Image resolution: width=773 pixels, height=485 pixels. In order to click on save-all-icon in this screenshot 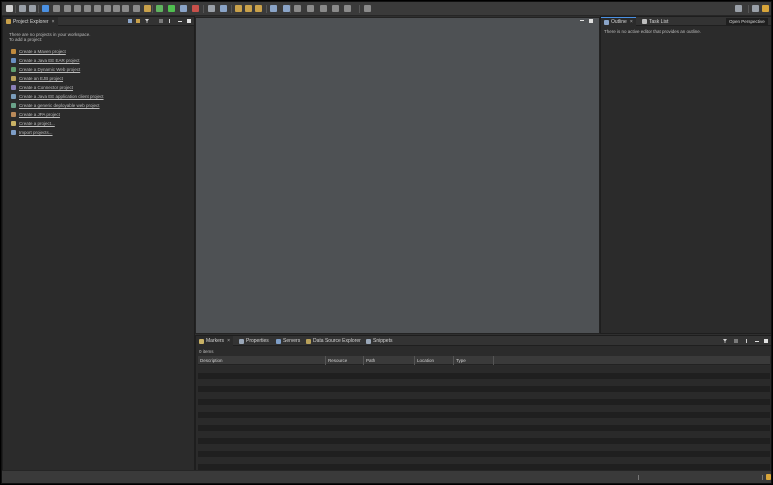, I will do `click(32, 8)`.